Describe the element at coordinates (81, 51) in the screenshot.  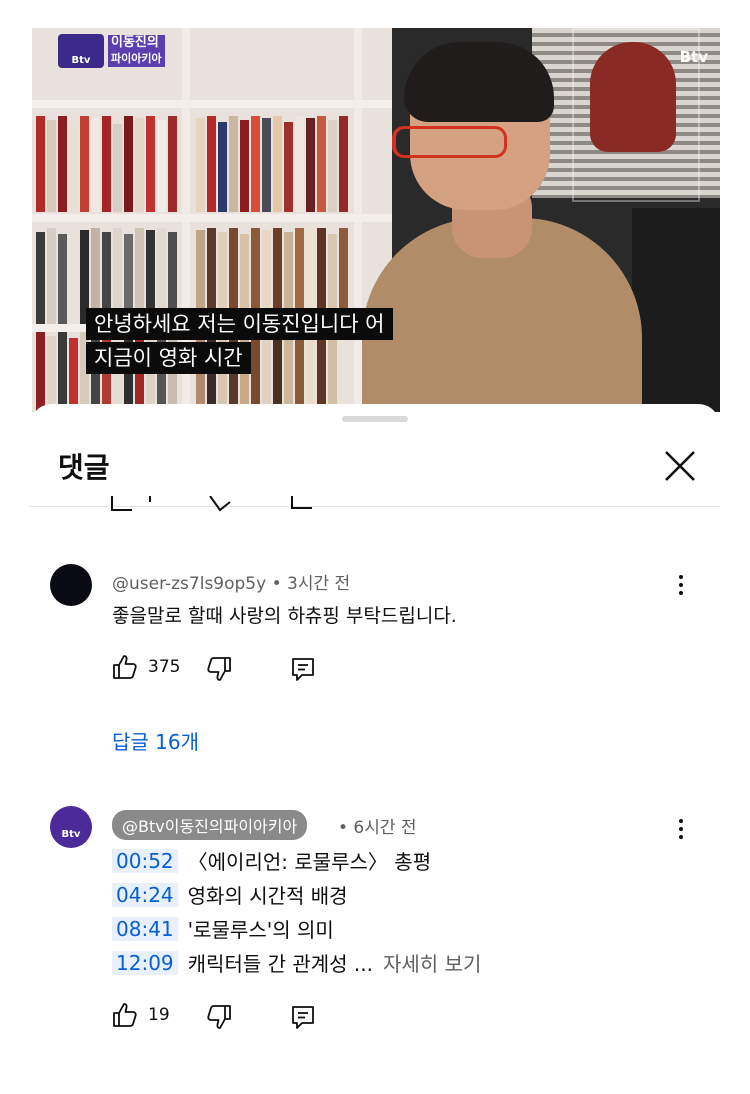
I see `channel-logo-badge: Btv` at that location.